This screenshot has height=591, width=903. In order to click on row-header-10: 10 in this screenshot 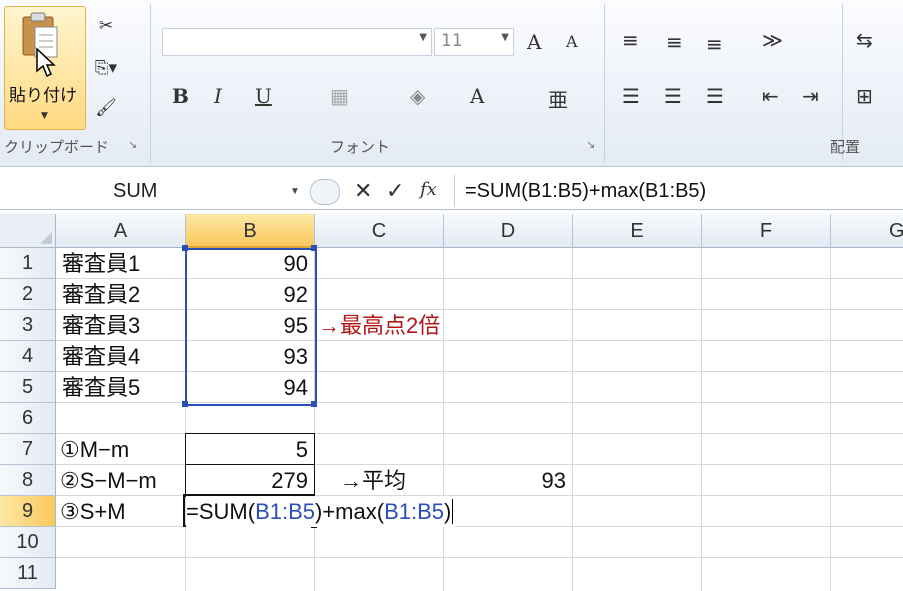, I will do `click(28, 542)`.